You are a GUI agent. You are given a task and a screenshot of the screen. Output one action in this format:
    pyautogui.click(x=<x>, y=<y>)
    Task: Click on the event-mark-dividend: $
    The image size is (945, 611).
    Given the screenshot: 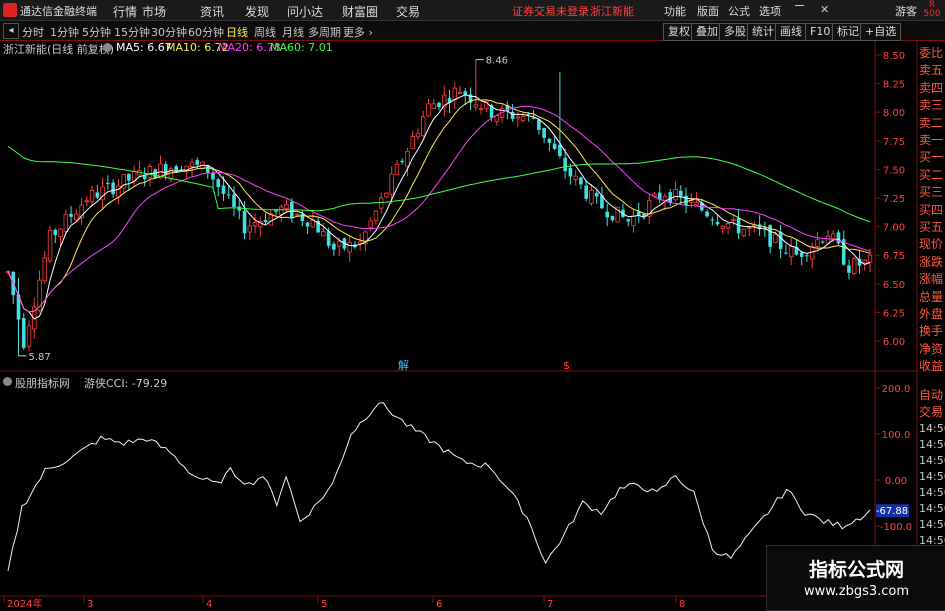 What is the action you would take?
    pyautogui.click(x=566, y=365)
    